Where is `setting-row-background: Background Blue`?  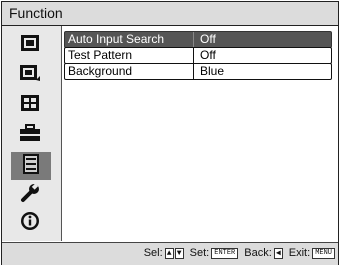
setting-row-background: Background Blue is located at coordinates (198, 71).